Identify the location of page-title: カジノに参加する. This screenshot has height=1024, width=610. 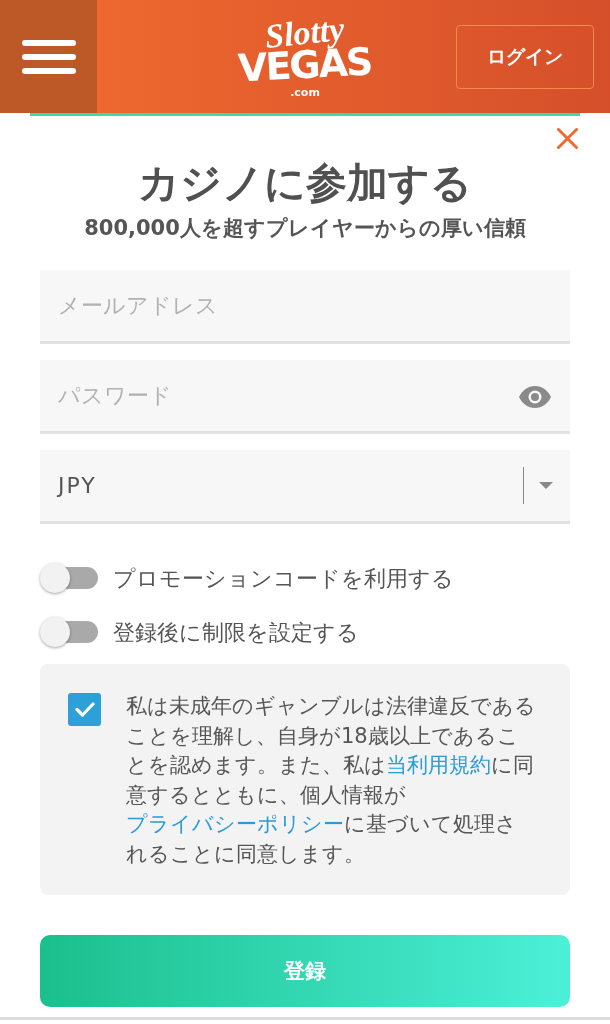
(305, 183).